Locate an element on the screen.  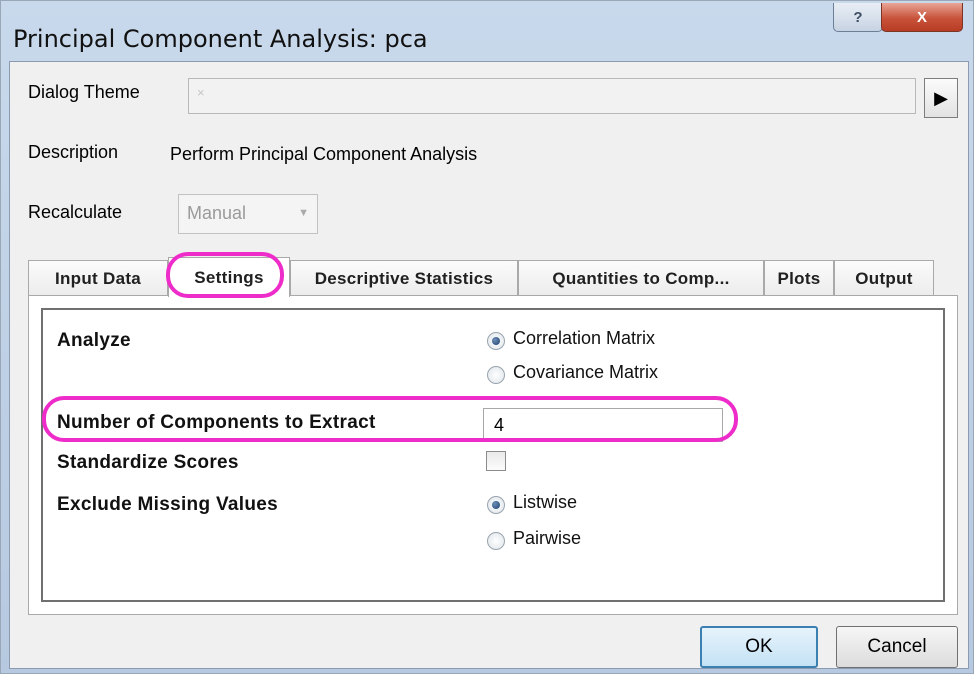
recalculate-select: Manual ▼ is located at coordinates (248, 214).